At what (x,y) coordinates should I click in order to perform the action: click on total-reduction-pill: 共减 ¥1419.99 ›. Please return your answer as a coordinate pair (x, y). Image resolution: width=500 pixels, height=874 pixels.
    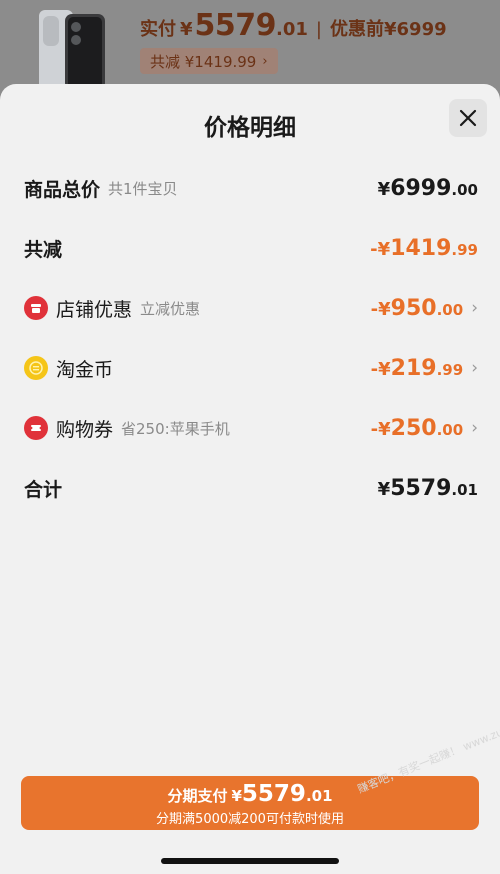
    Looking at the image, I should click on (209, 61).